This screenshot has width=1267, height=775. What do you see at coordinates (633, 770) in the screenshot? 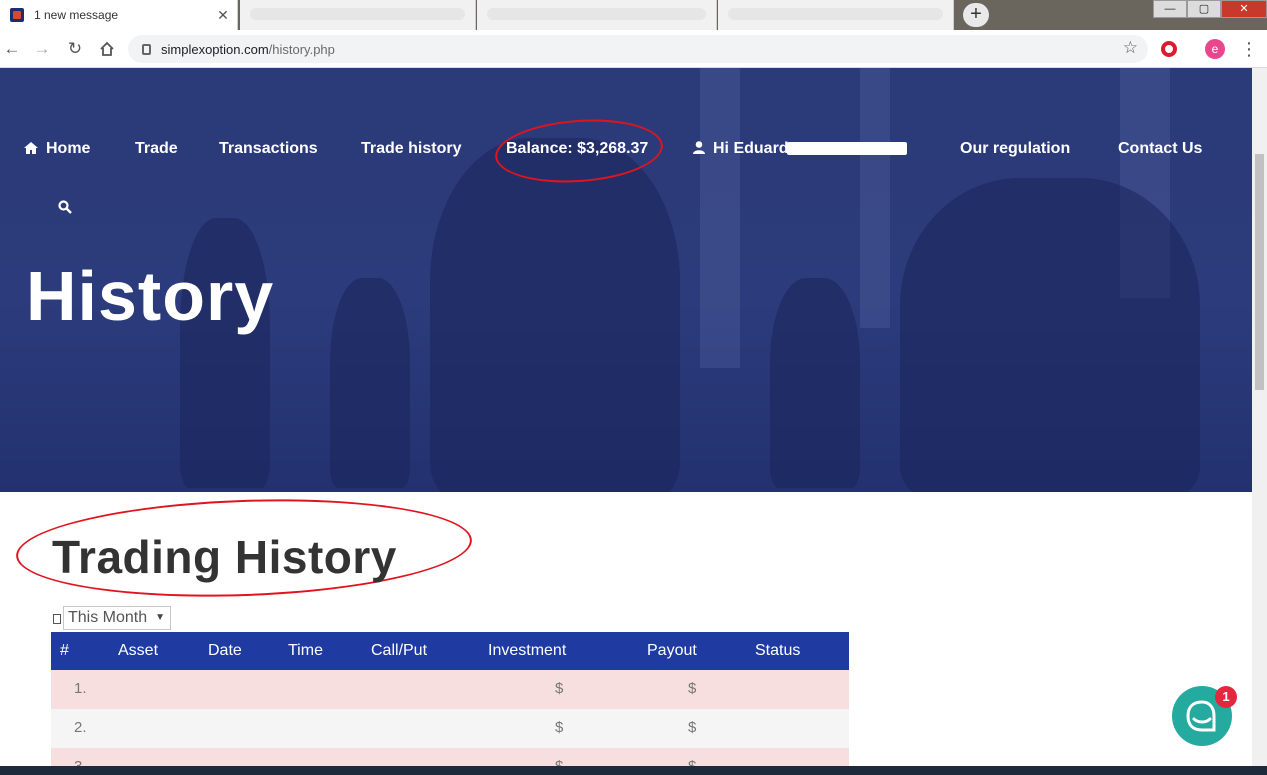
I see `os-taskbar` at bounding box center [633, 770].